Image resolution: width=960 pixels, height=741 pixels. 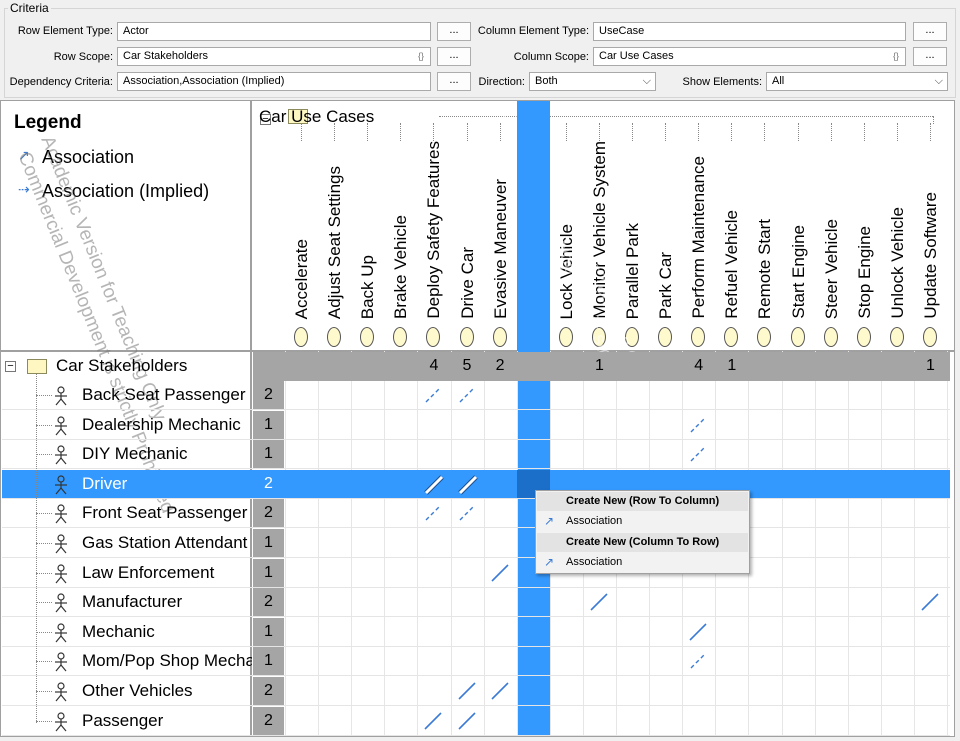 What do you see at coordinates (476, 632) in the screenshot?
I see `table-row: Mechanic 1` at bounding box center [476, 632].